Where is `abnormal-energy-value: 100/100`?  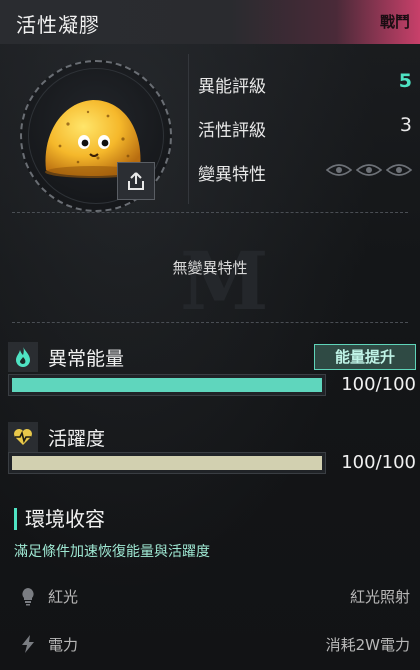
abnormal-energy-value: 100/100 is located at coordinates (378, 384).